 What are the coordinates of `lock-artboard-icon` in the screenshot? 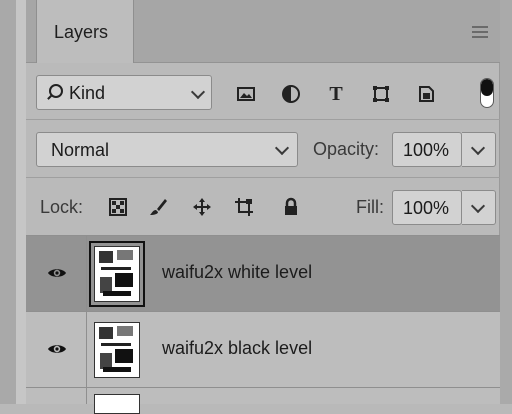 It's located at (244, 207).